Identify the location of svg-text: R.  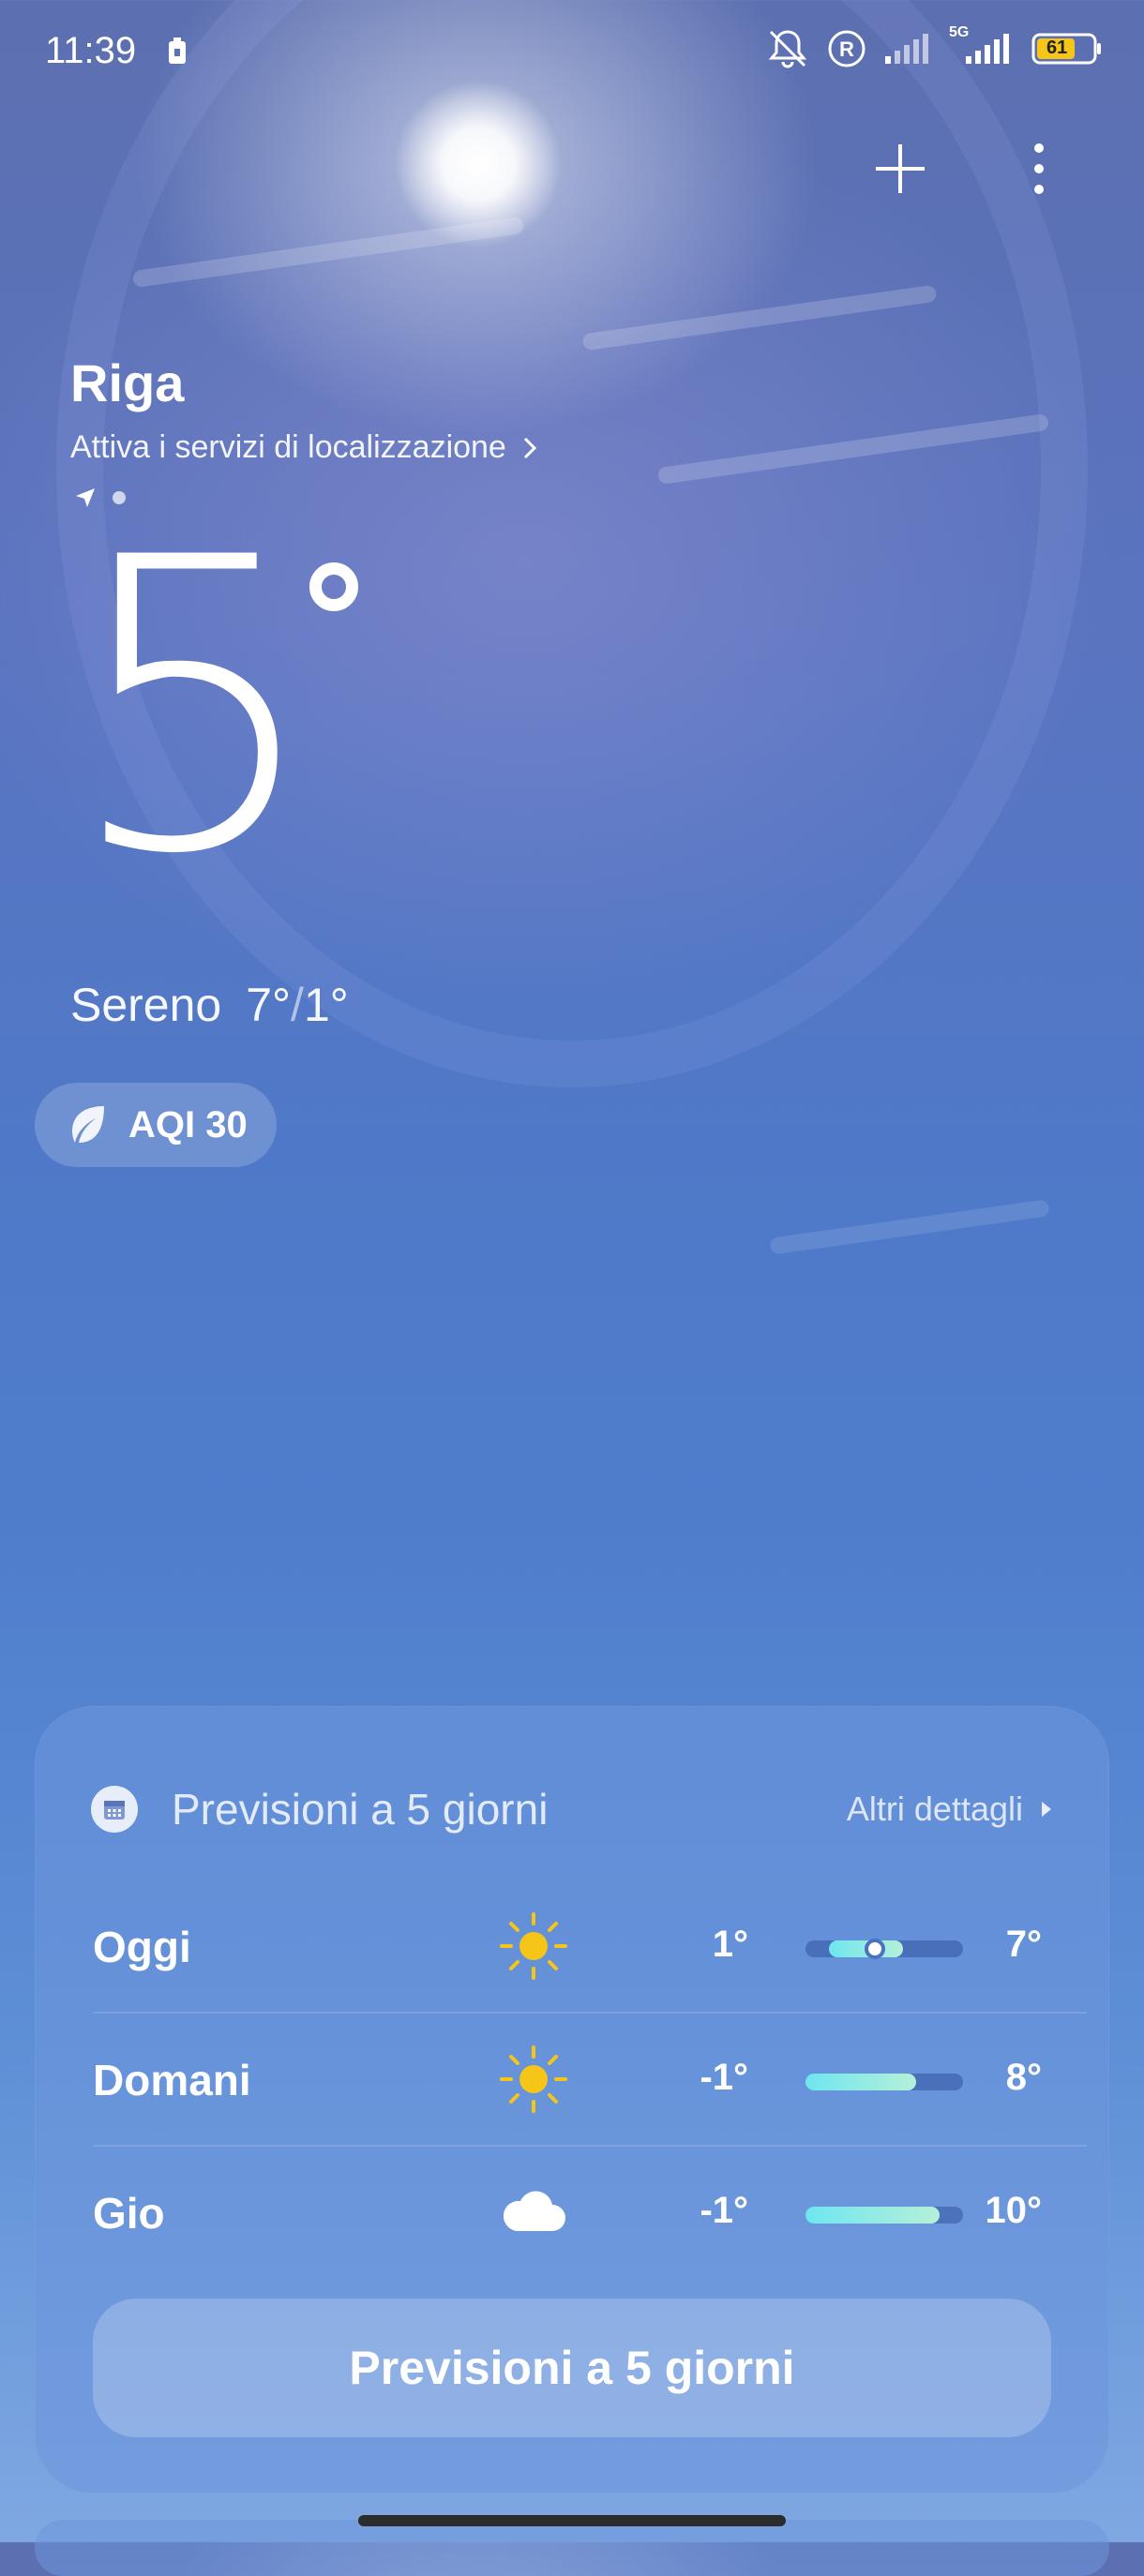
(846, 49).